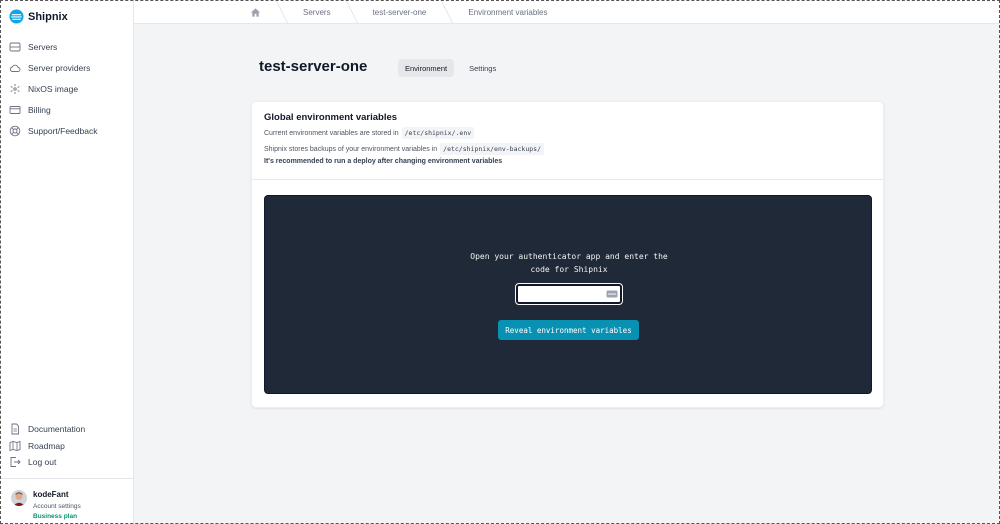 Image resolution: width=1000 pixels, height=524 pixels. I want to click on sidebar-item-label: Log out, so click(42, 462).